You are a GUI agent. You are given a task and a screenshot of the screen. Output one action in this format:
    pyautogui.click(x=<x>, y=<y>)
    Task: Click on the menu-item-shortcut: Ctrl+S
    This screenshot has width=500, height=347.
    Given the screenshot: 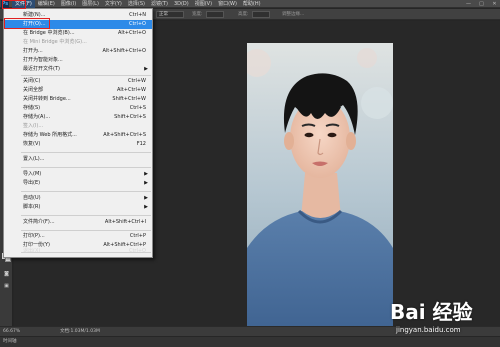 What is the action you would take?
    pyautogui.click(x=137, y=108)
    